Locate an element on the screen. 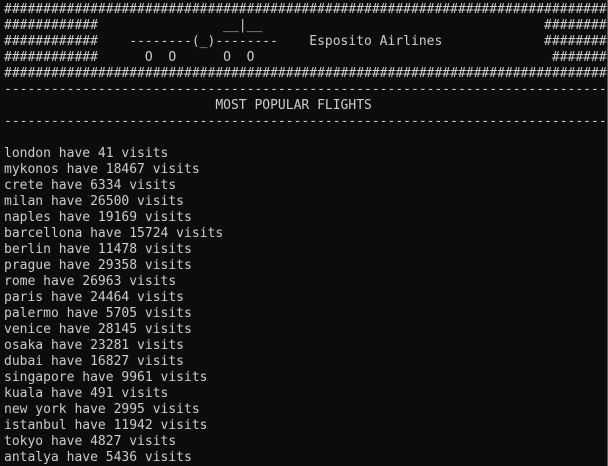 The image size is (608, 466). flight-row: singapore have 9961 visits is located at coordinates (106, 377).